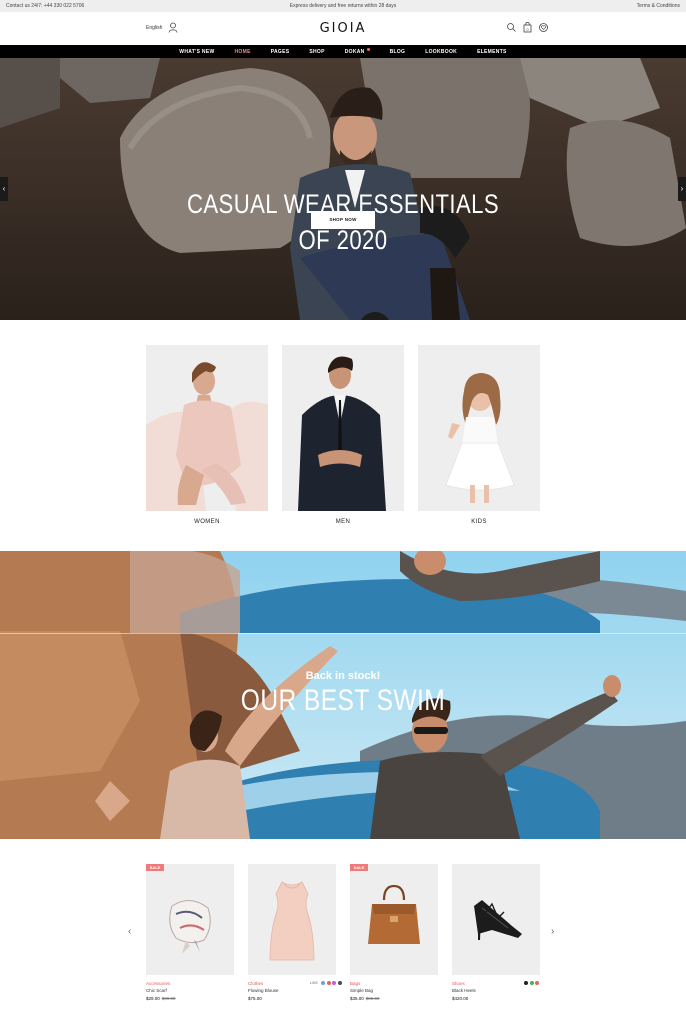 The width and height of the screenshot is (686, 1024). What do you see at coordinates (479, 522) in the screenshot?
I see `category-label-kids: KIDS` at bounding box center [479, 522].